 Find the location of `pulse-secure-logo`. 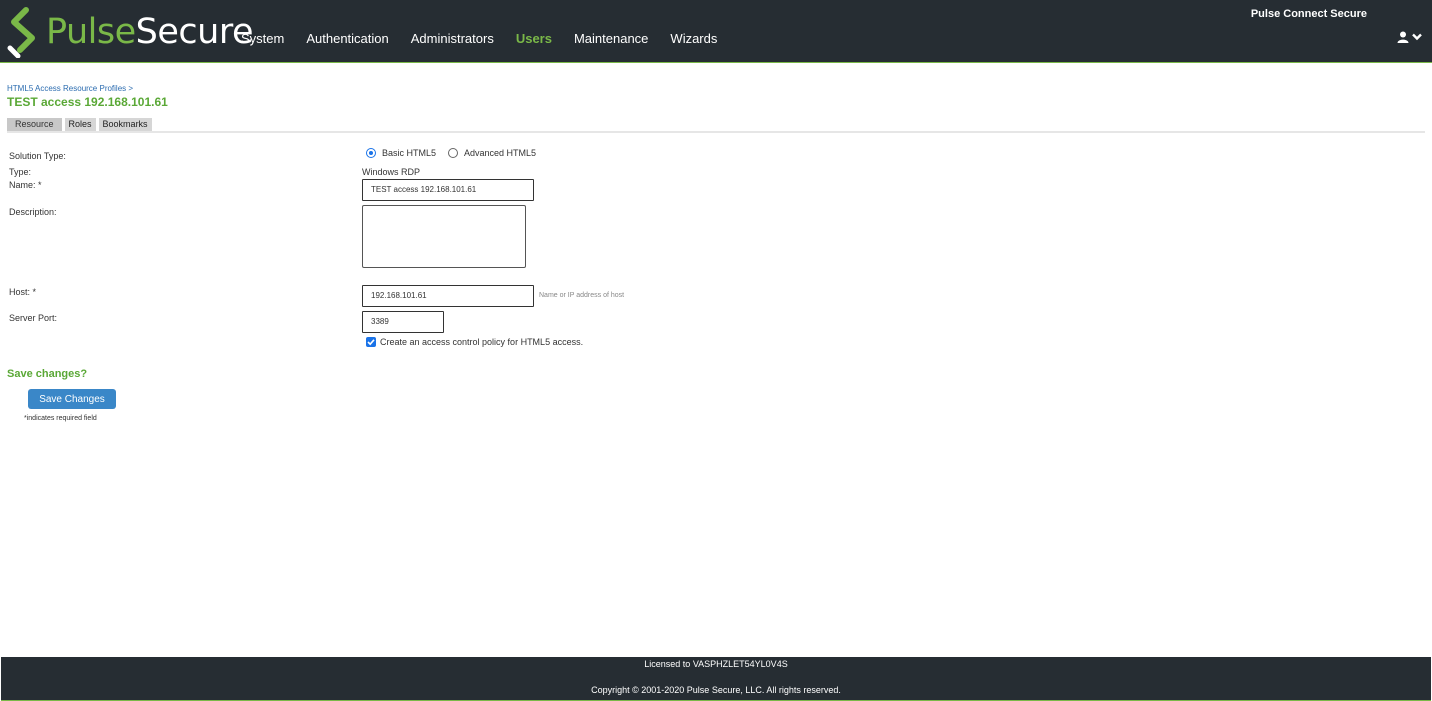

pulse-secure-logo is located at coordinates (23, 32).